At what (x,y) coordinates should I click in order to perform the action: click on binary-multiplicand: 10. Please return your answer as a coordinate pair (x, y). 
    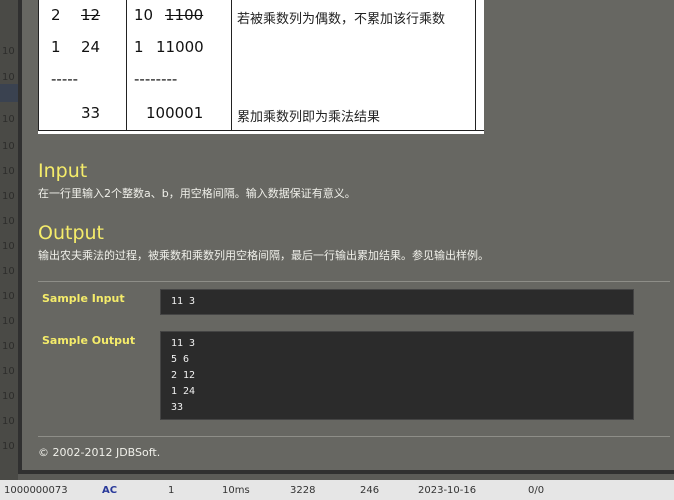
    Looking at the image, I should click on (144, 15).